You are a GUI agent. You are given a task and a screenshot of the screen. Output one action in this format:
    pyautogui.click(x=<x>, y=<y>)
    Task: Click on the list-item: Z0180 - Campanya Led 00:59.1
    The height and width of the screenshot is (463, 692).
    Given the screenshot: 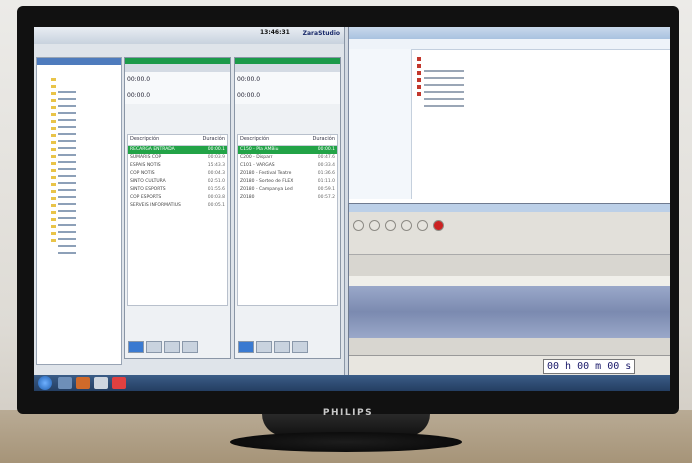 What is the action you would take?
    pyautogui.click(x=287, y=190)
    